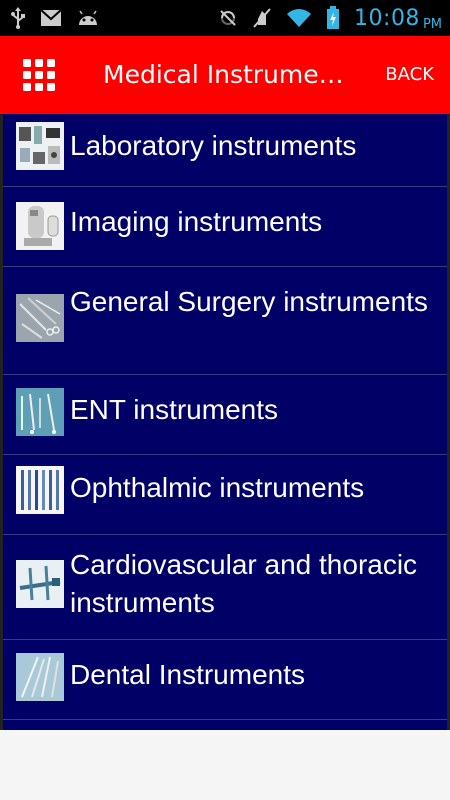 This screenshot has height=800, width=450. Describe the element at coordinates (244, 583) in the screenshot. I see `list-item-label: Cardiovascular and thoracic instruments` at that location.